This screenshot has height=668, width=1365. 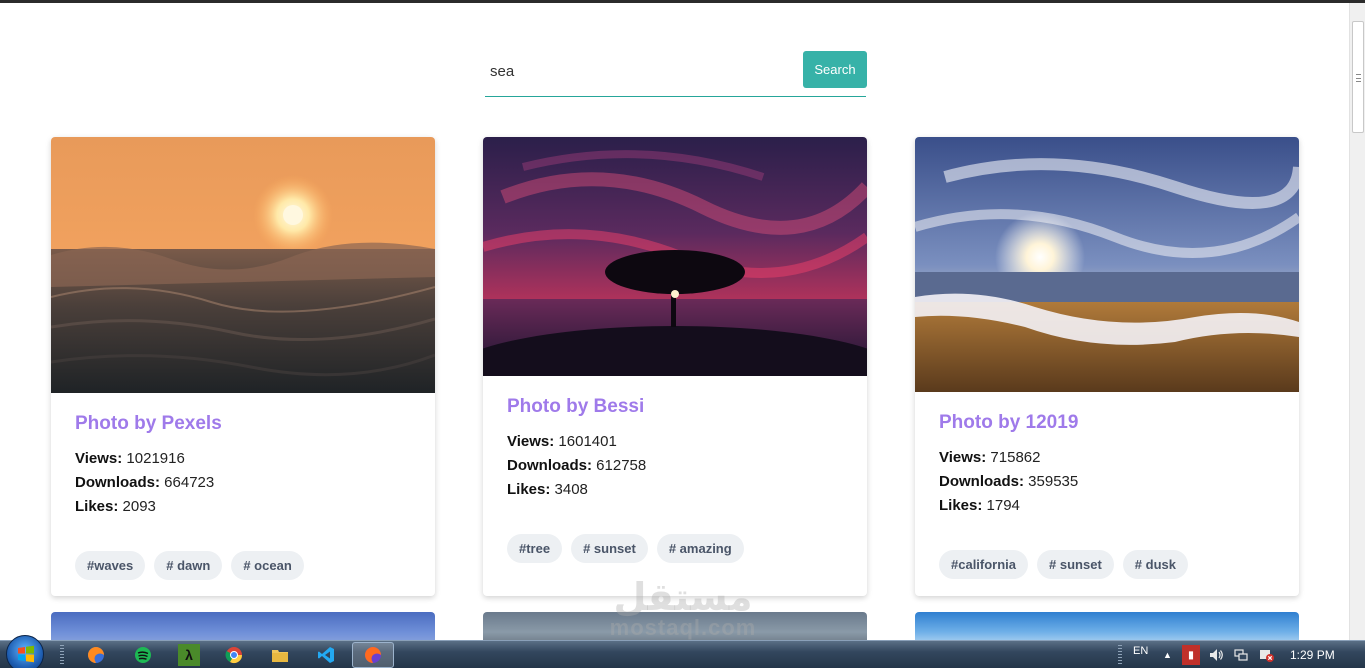 I want to click on language-indicator: EN, so click(x=1140, y=651).